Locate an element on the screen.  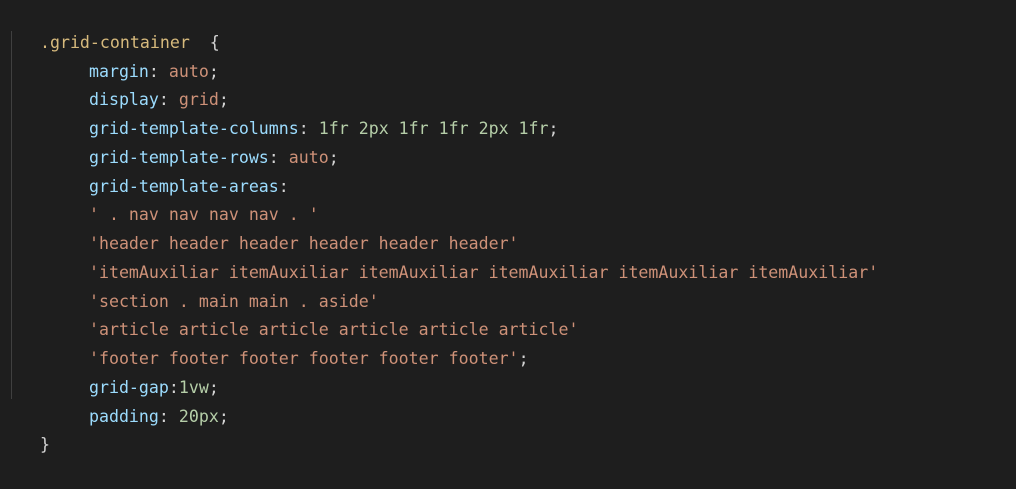
code-line-5: grid-template-rows: auto; is located at coordinates (194, 141).